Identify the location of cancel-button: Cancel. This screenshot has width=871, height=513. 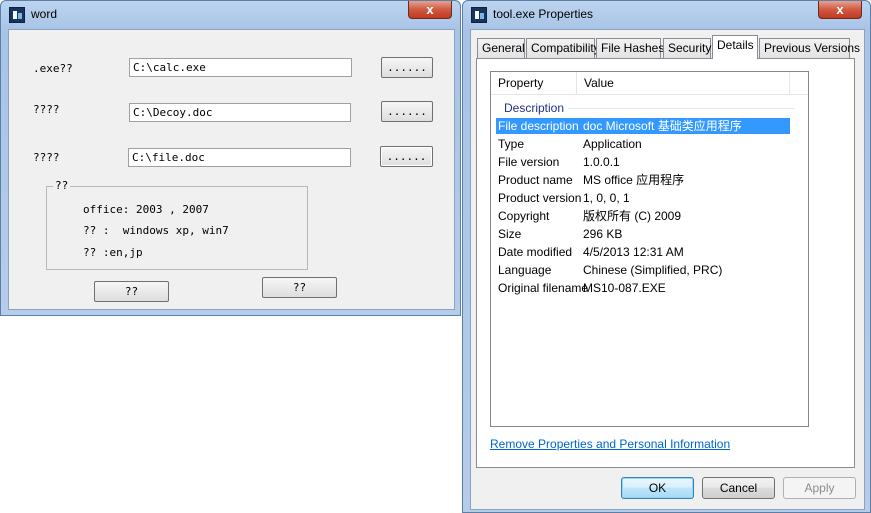
(738, 488).